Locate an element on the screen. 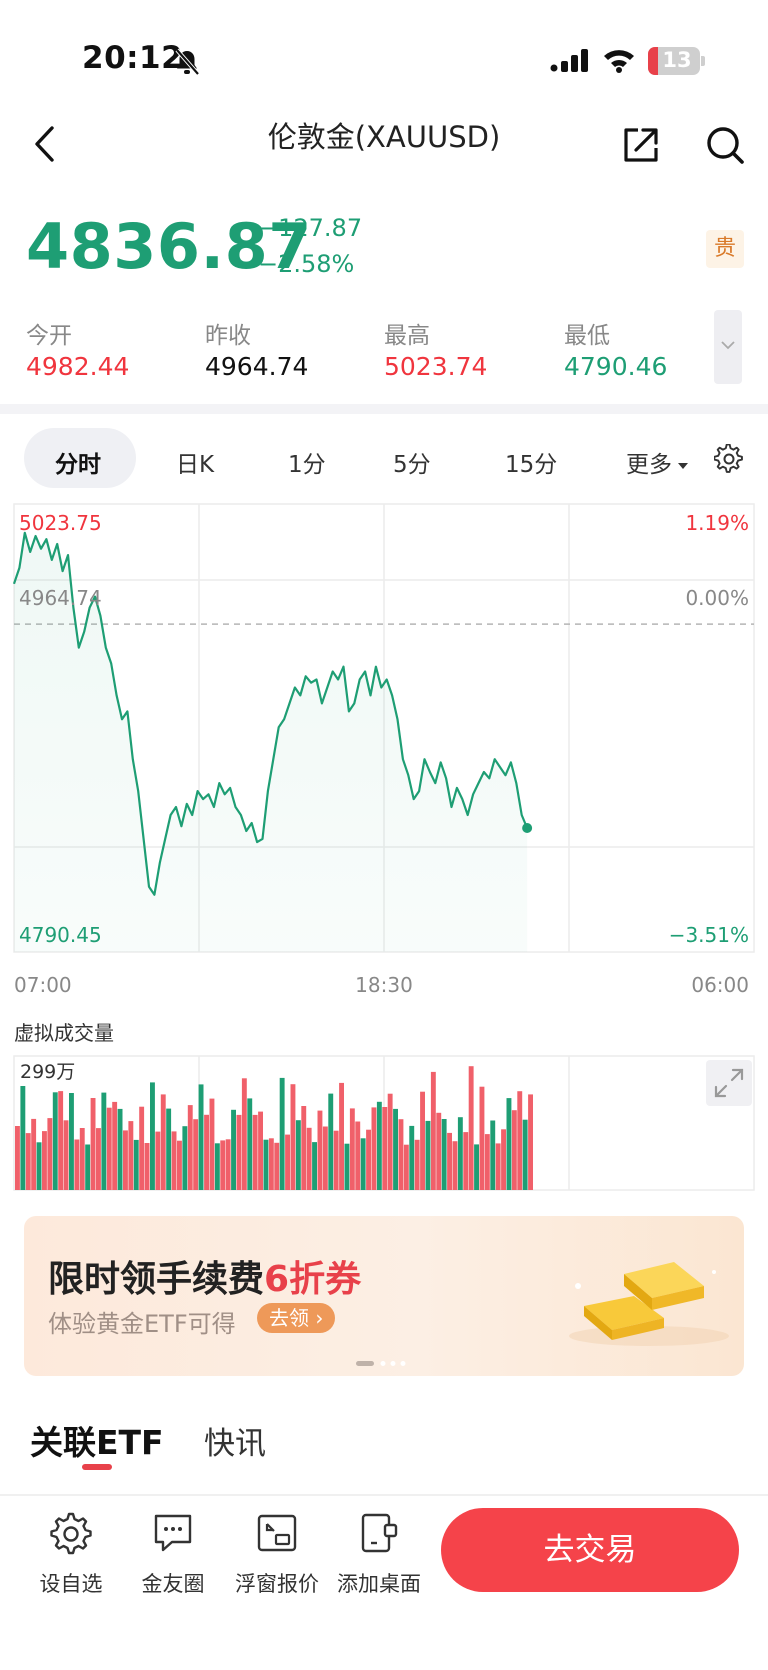  add-to-desktop-icon is located at coordinates (379, 1533).